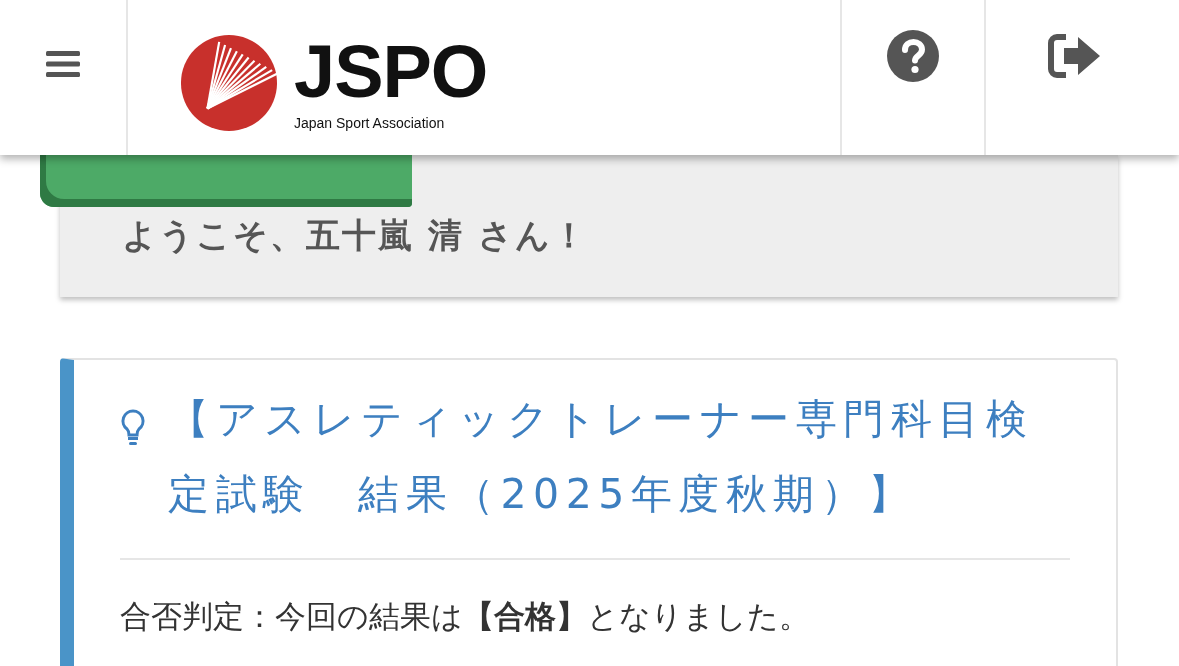 This screenshot has width=1179, height=666. What do you see at coordinates (391, 71) in the screenshot?
I see `logo-wordmark: JSPO` at bounding box center [391, 71].